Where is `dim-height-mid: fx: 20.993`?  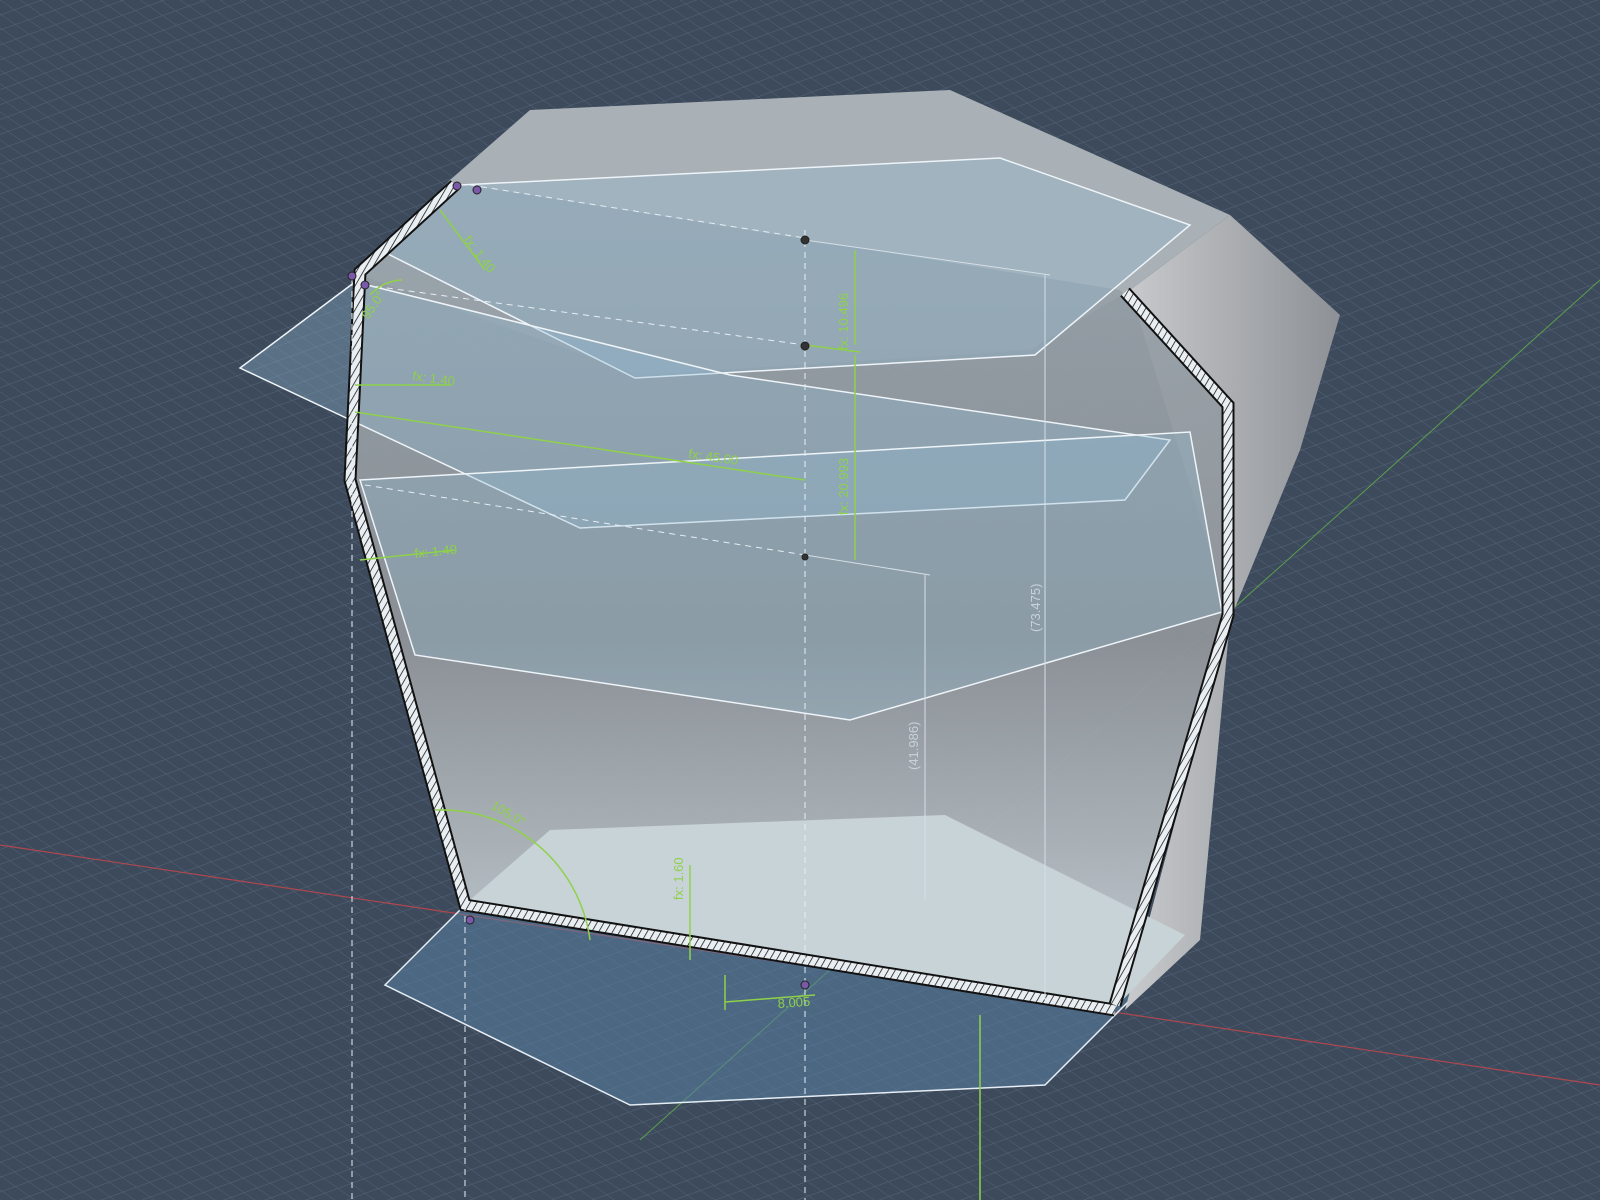
dim-height-mid: fx: 20.993 is located at coordinates (843, 486).